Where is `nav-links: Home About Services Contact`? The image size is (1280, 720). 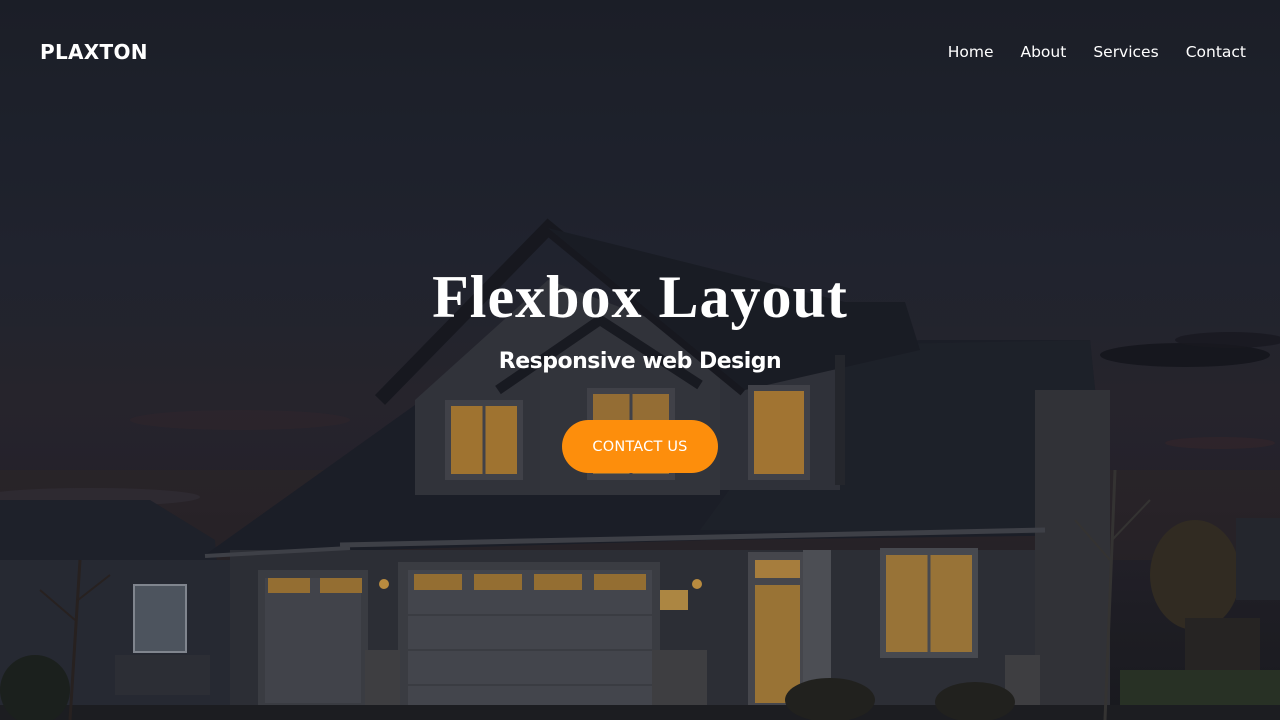
nav-links: Home About Services Contact is located at coordinates (1097, 52).